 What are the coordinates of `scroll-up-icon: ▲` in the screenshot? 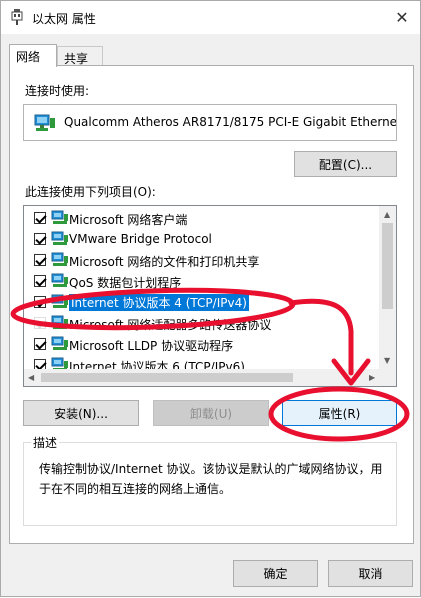 It's located at (387, 214).